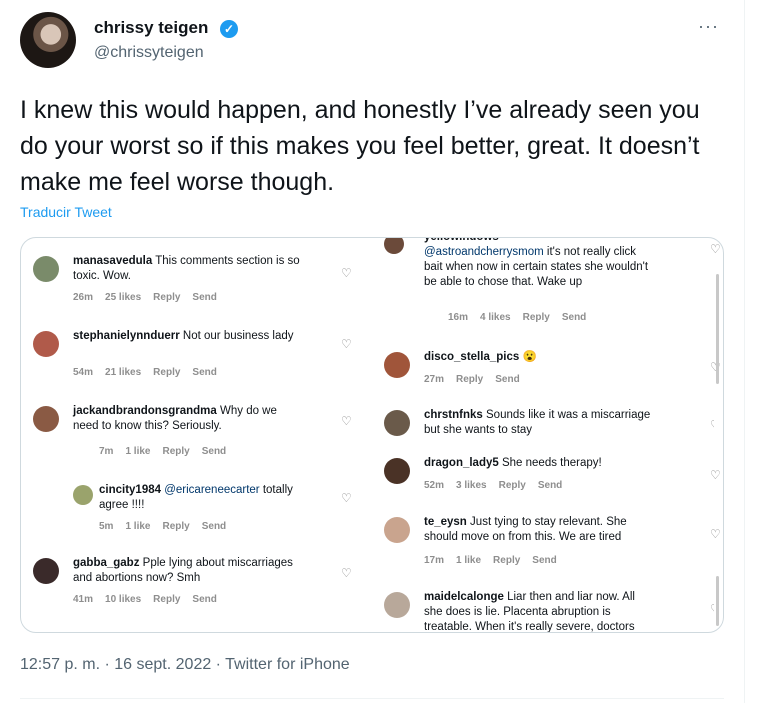  I want to click on comment-user: te_eysn, so click(445, 522).